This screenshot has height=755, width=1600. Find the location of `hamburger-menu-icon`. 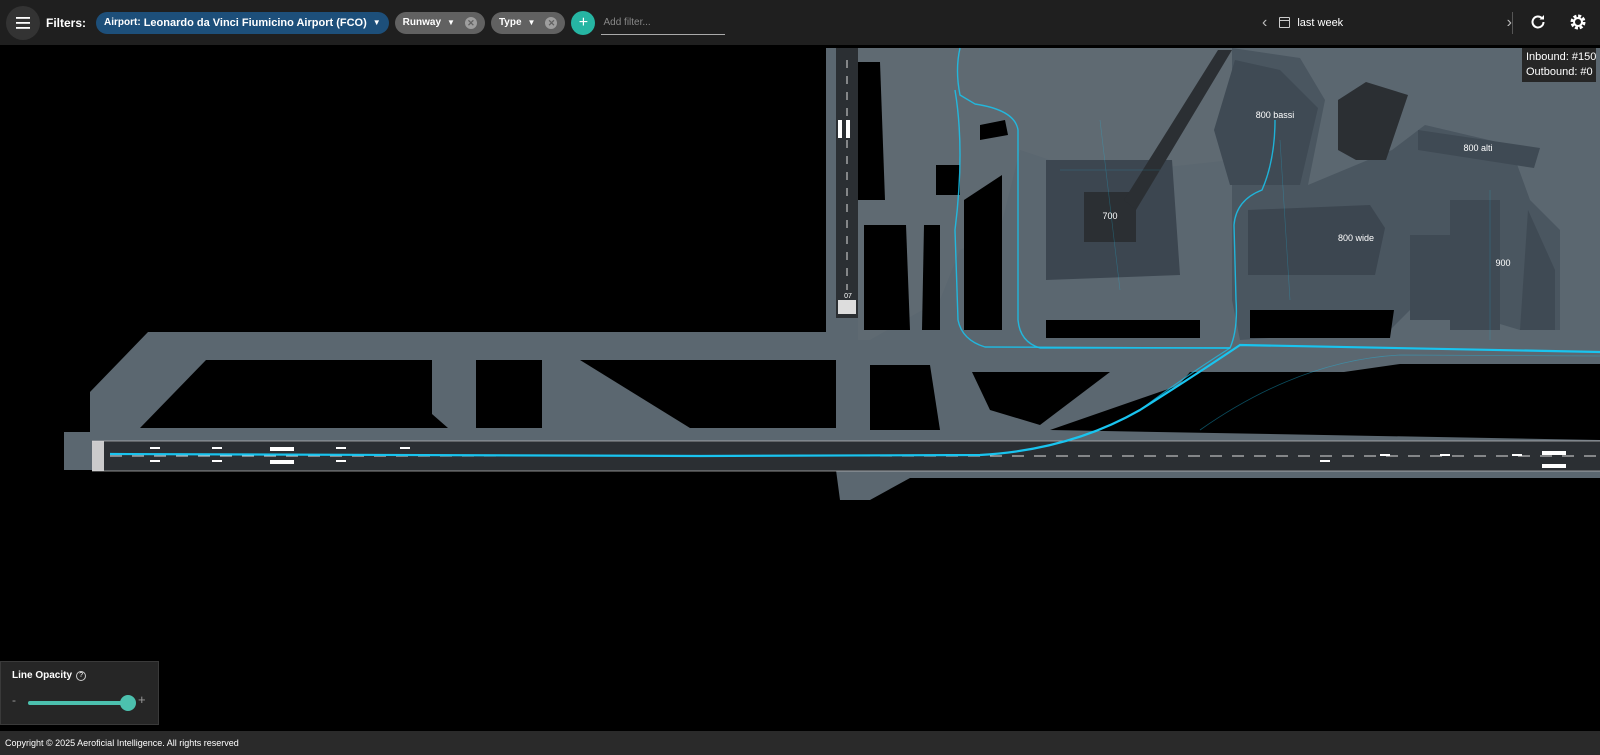

hamburger-menu-icon is located at coordinates (23, 22).